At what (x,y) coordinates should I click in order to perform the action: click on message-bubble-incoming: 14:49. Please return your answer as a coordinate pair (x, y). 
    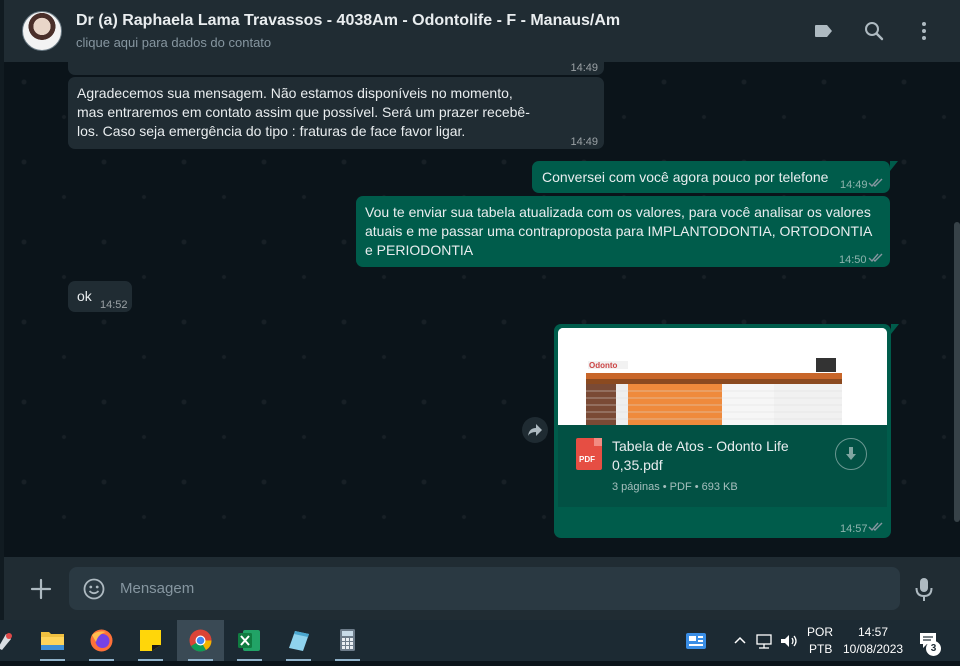
    Looking at the image, I should click on (336, 68).